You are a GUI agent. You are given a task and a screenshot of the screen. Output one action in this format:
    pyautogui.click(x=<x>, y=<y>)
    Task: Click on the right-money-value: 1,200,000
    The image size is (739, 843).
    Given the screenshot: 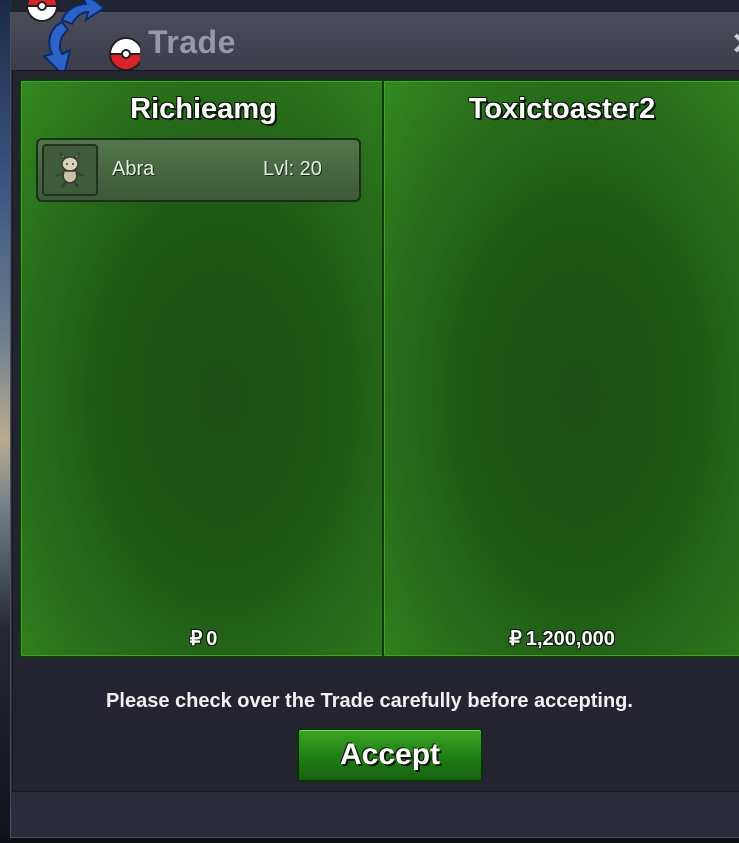 What is the action you would take?
    pyautogui.click(x=570, y=639)
    